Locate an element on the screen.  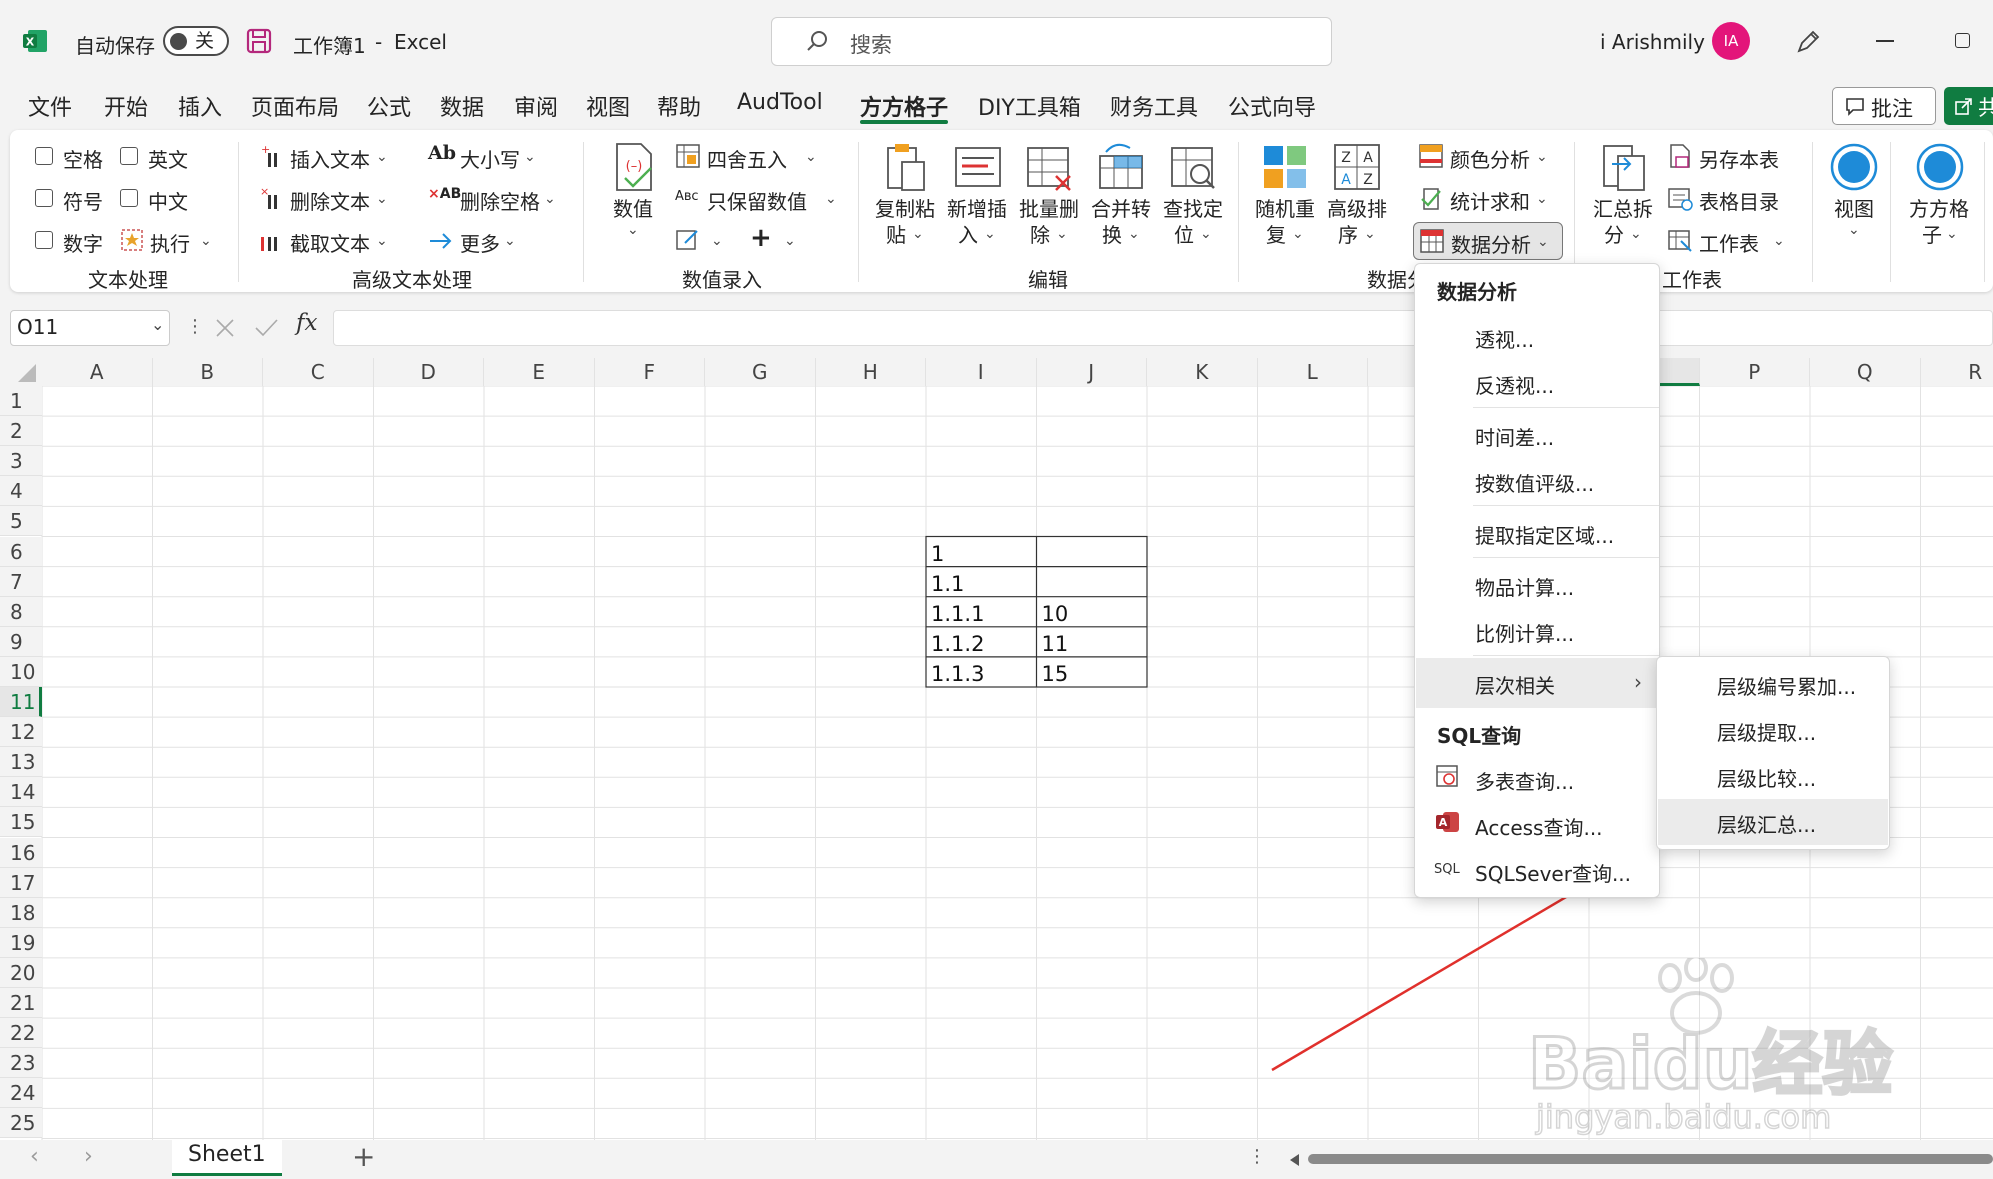
chevron-right-icon: › is located at coordinates (88, 1156).